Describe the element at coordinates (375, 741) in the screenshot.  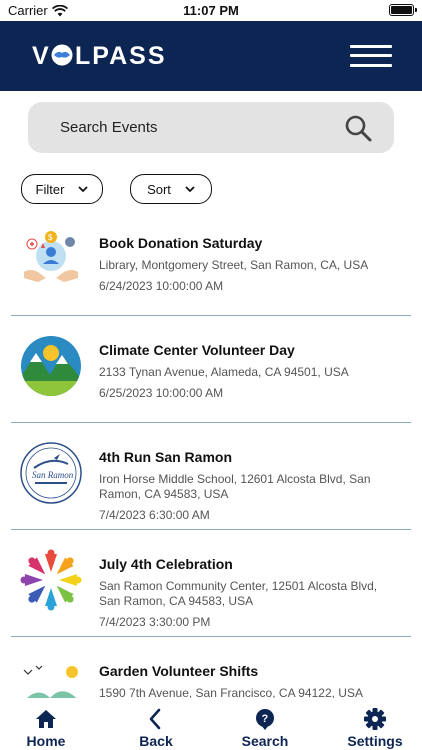
I see `tab-settings-label: Settings` at that location.